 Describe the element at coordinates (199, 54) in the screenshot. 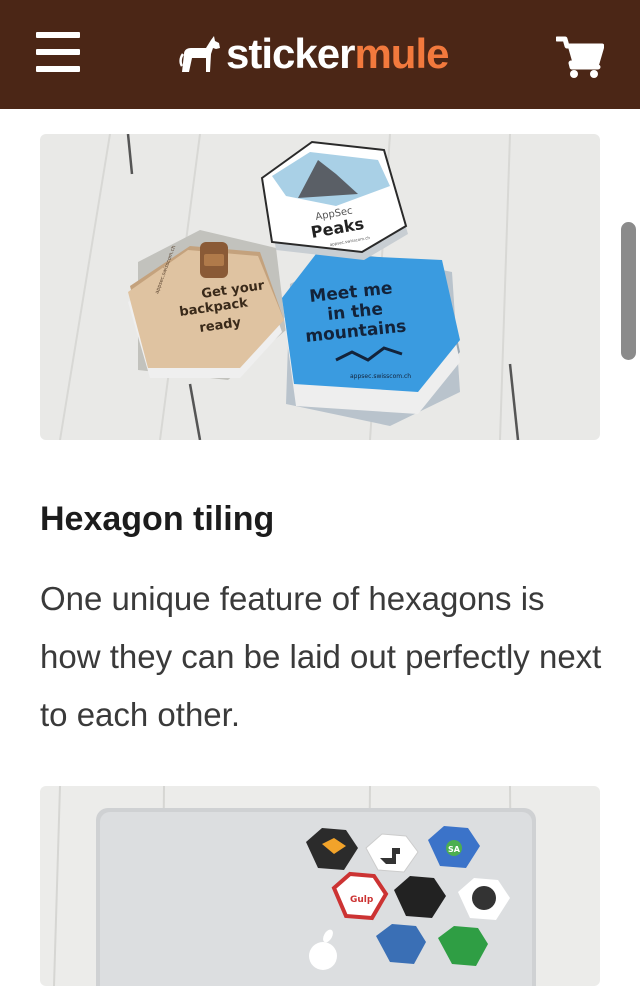

I see `mule-icon` at that location.